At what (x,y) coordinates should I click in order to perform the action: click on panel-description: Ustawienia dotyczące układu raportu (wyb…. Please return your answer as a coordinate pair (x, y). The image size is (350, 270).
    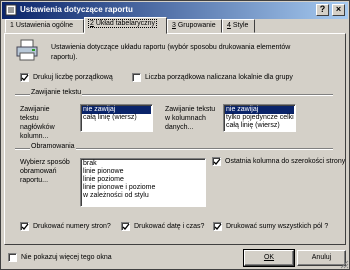
    Looking at the image, I should click on (171, 52).